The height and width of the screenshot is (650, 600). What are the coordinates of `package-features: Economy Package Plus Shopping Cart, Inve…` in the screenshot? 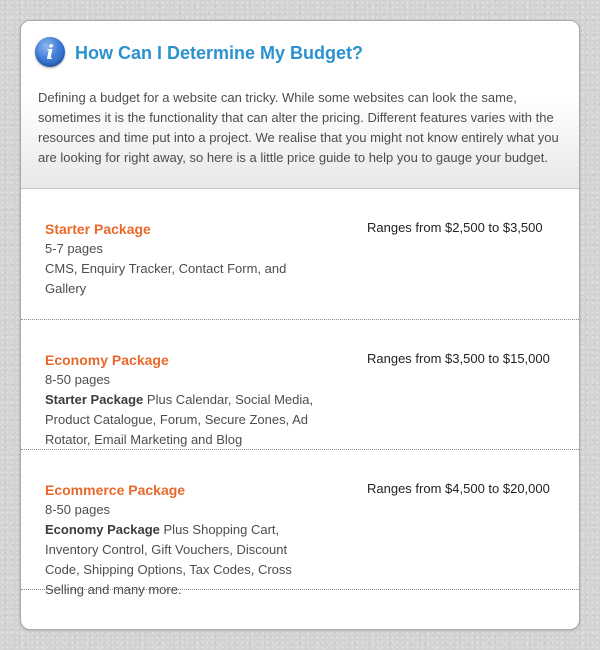 It's located at (185, 560).